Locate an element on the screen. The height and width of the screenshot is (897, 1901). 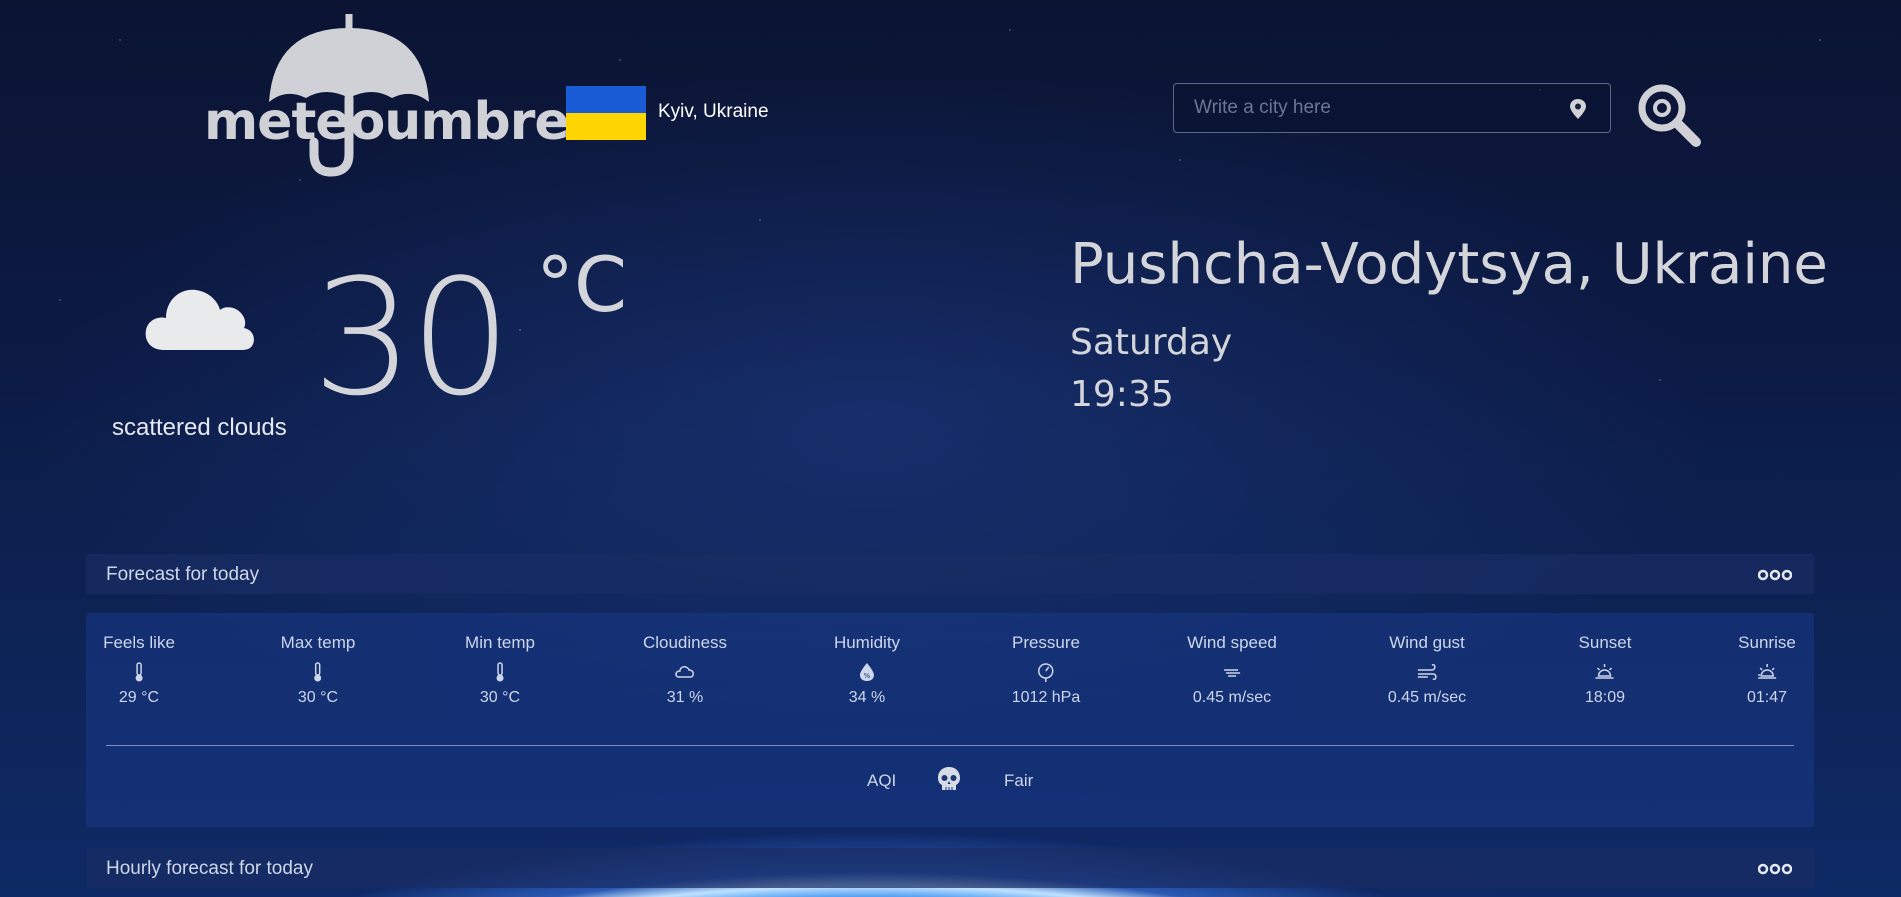
logo: meteoumbrella is located at coordinates (420, 95).